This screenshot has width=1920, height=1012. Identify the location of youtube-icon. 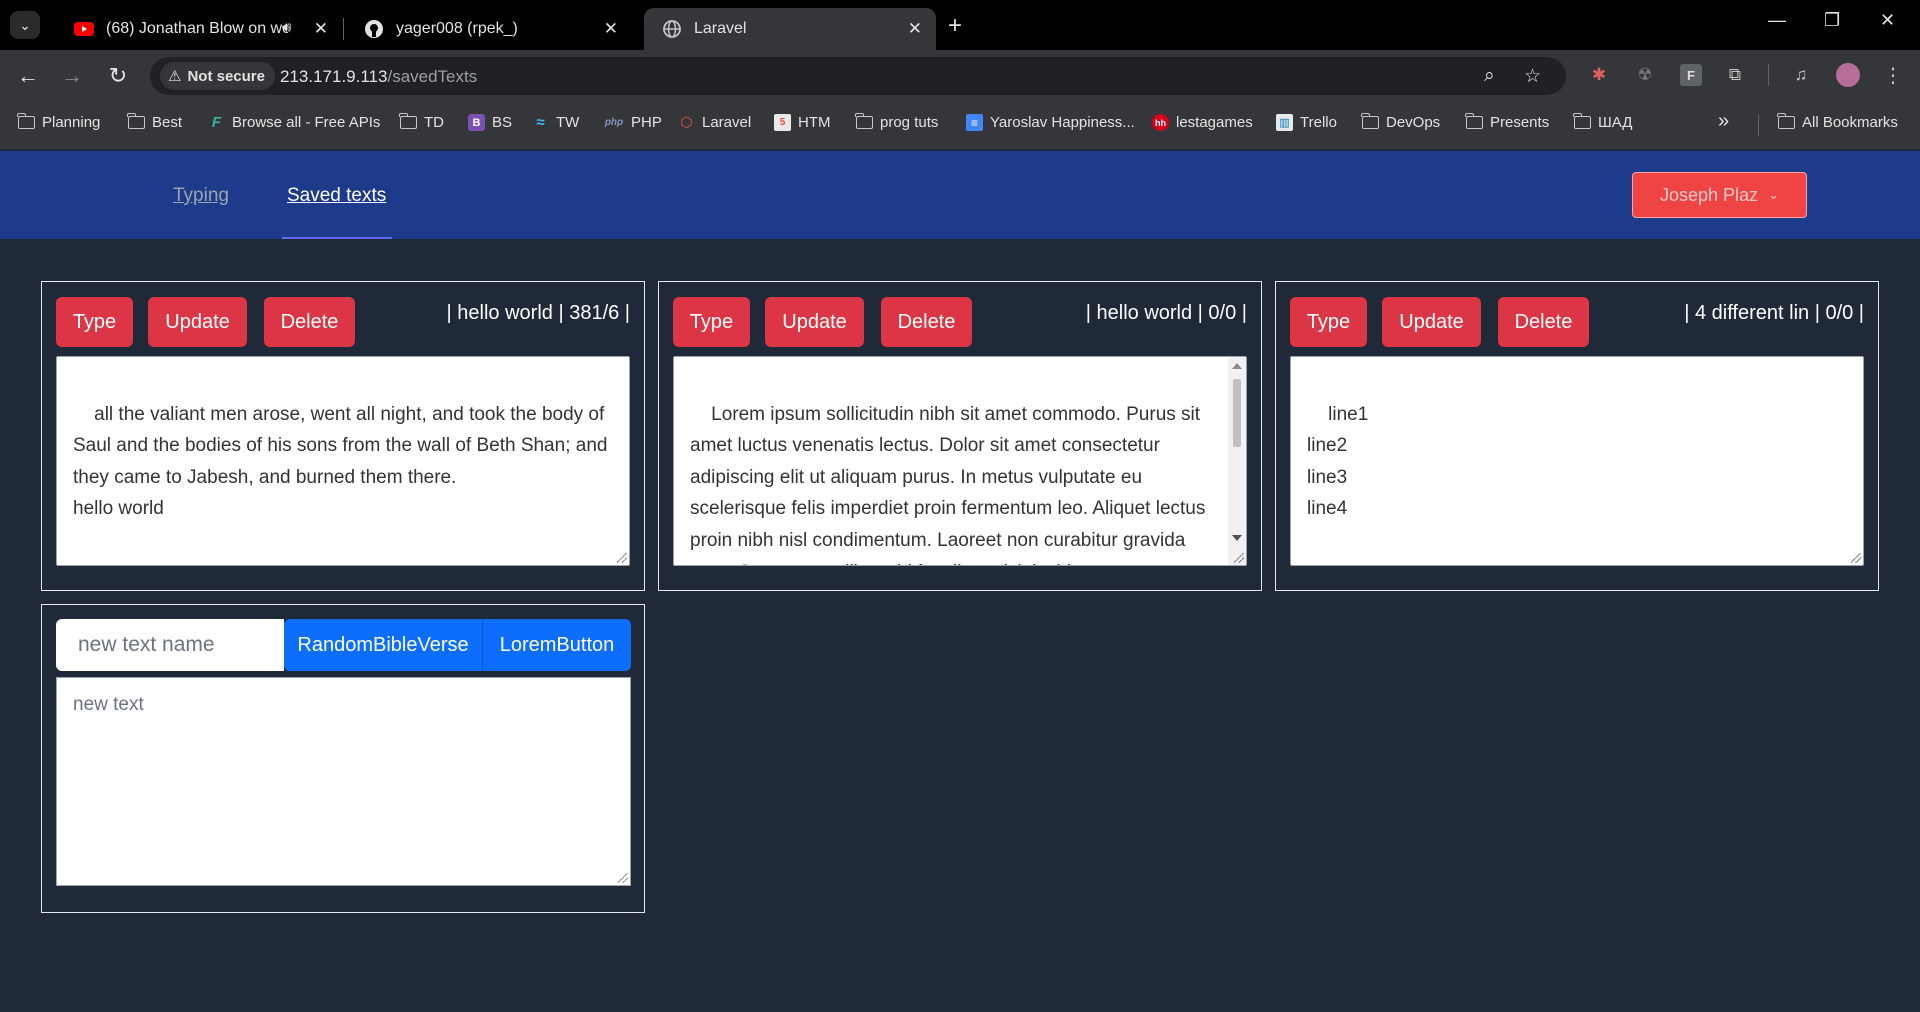
(84, 29).